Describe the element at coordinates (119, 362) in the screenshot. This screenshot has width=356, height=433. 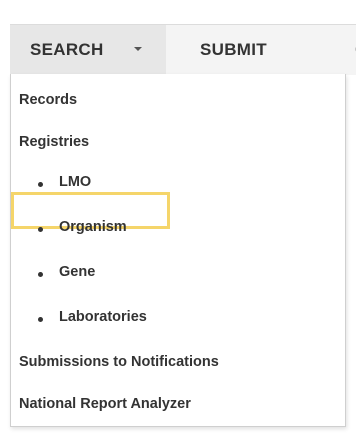
I see `menu-item-submissions-to-notifications: Submissions to Notifications` at that location.